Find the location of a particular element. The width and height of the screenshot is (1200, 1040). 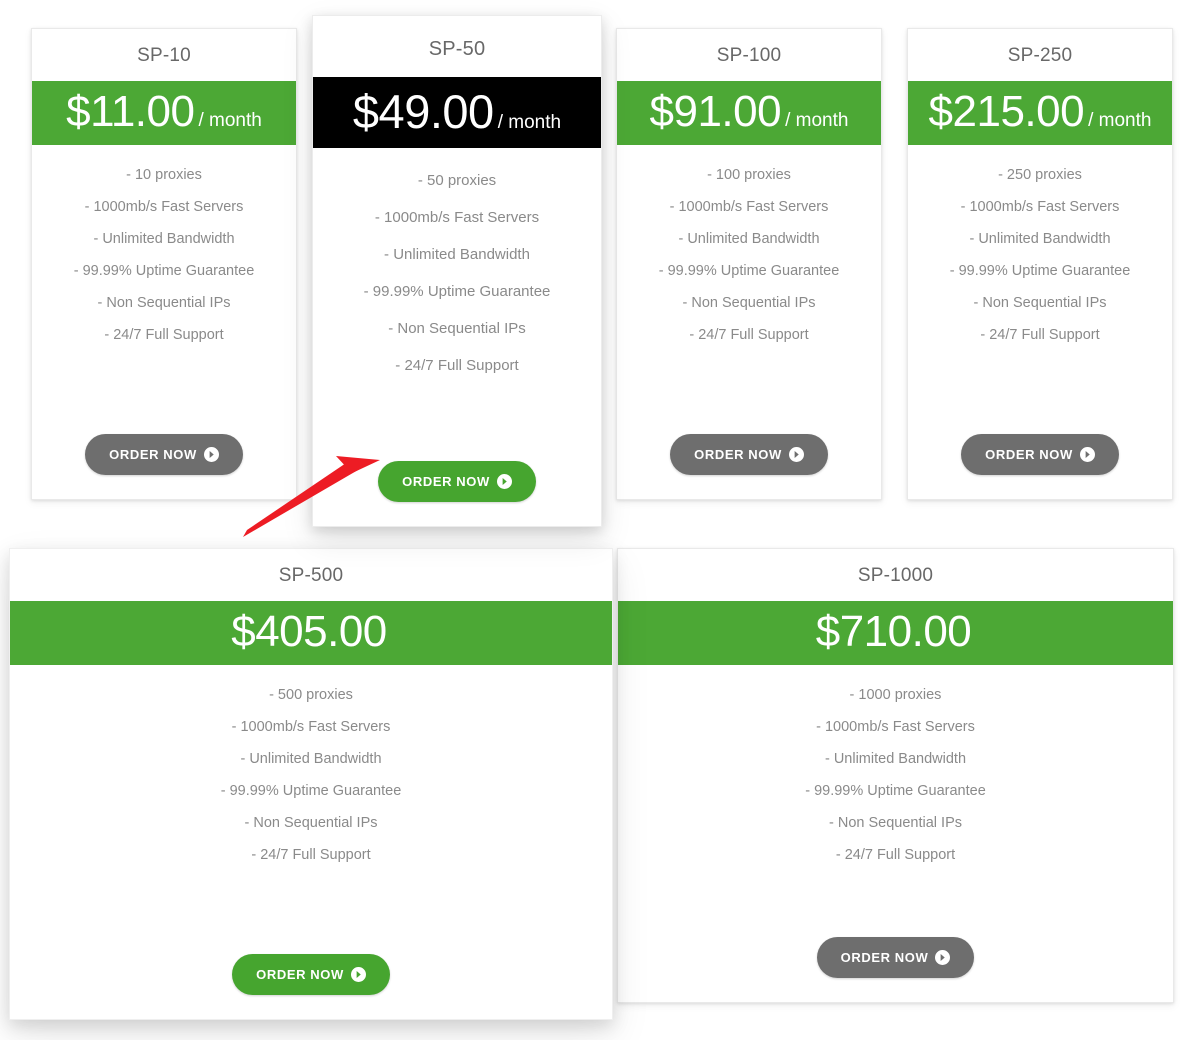

order-now-button-sp-500: ORDER NOW is located at coordinates (311, 974).